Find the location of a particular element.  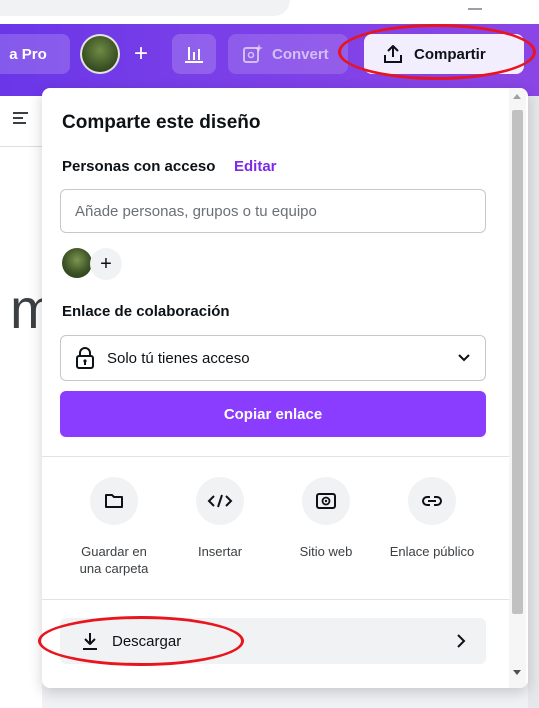

address-bar-fragment is located at coordinates (145, 8).